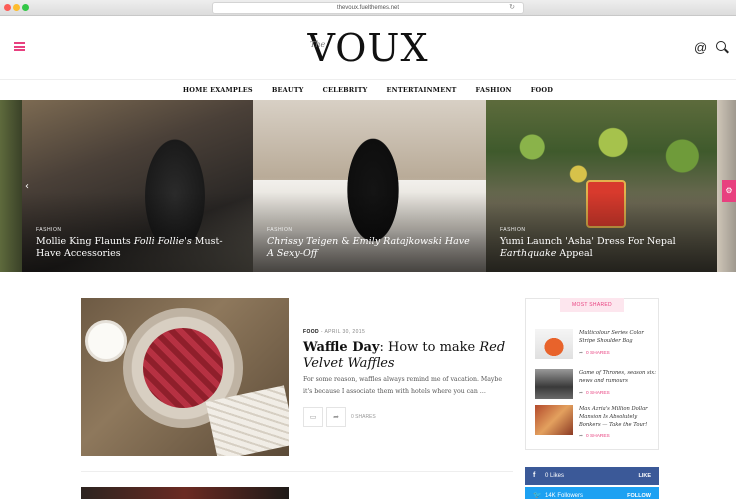  Describe the element at coordinates (311, 332) in the screenshot. I see `article-category: FOOD` at that location.